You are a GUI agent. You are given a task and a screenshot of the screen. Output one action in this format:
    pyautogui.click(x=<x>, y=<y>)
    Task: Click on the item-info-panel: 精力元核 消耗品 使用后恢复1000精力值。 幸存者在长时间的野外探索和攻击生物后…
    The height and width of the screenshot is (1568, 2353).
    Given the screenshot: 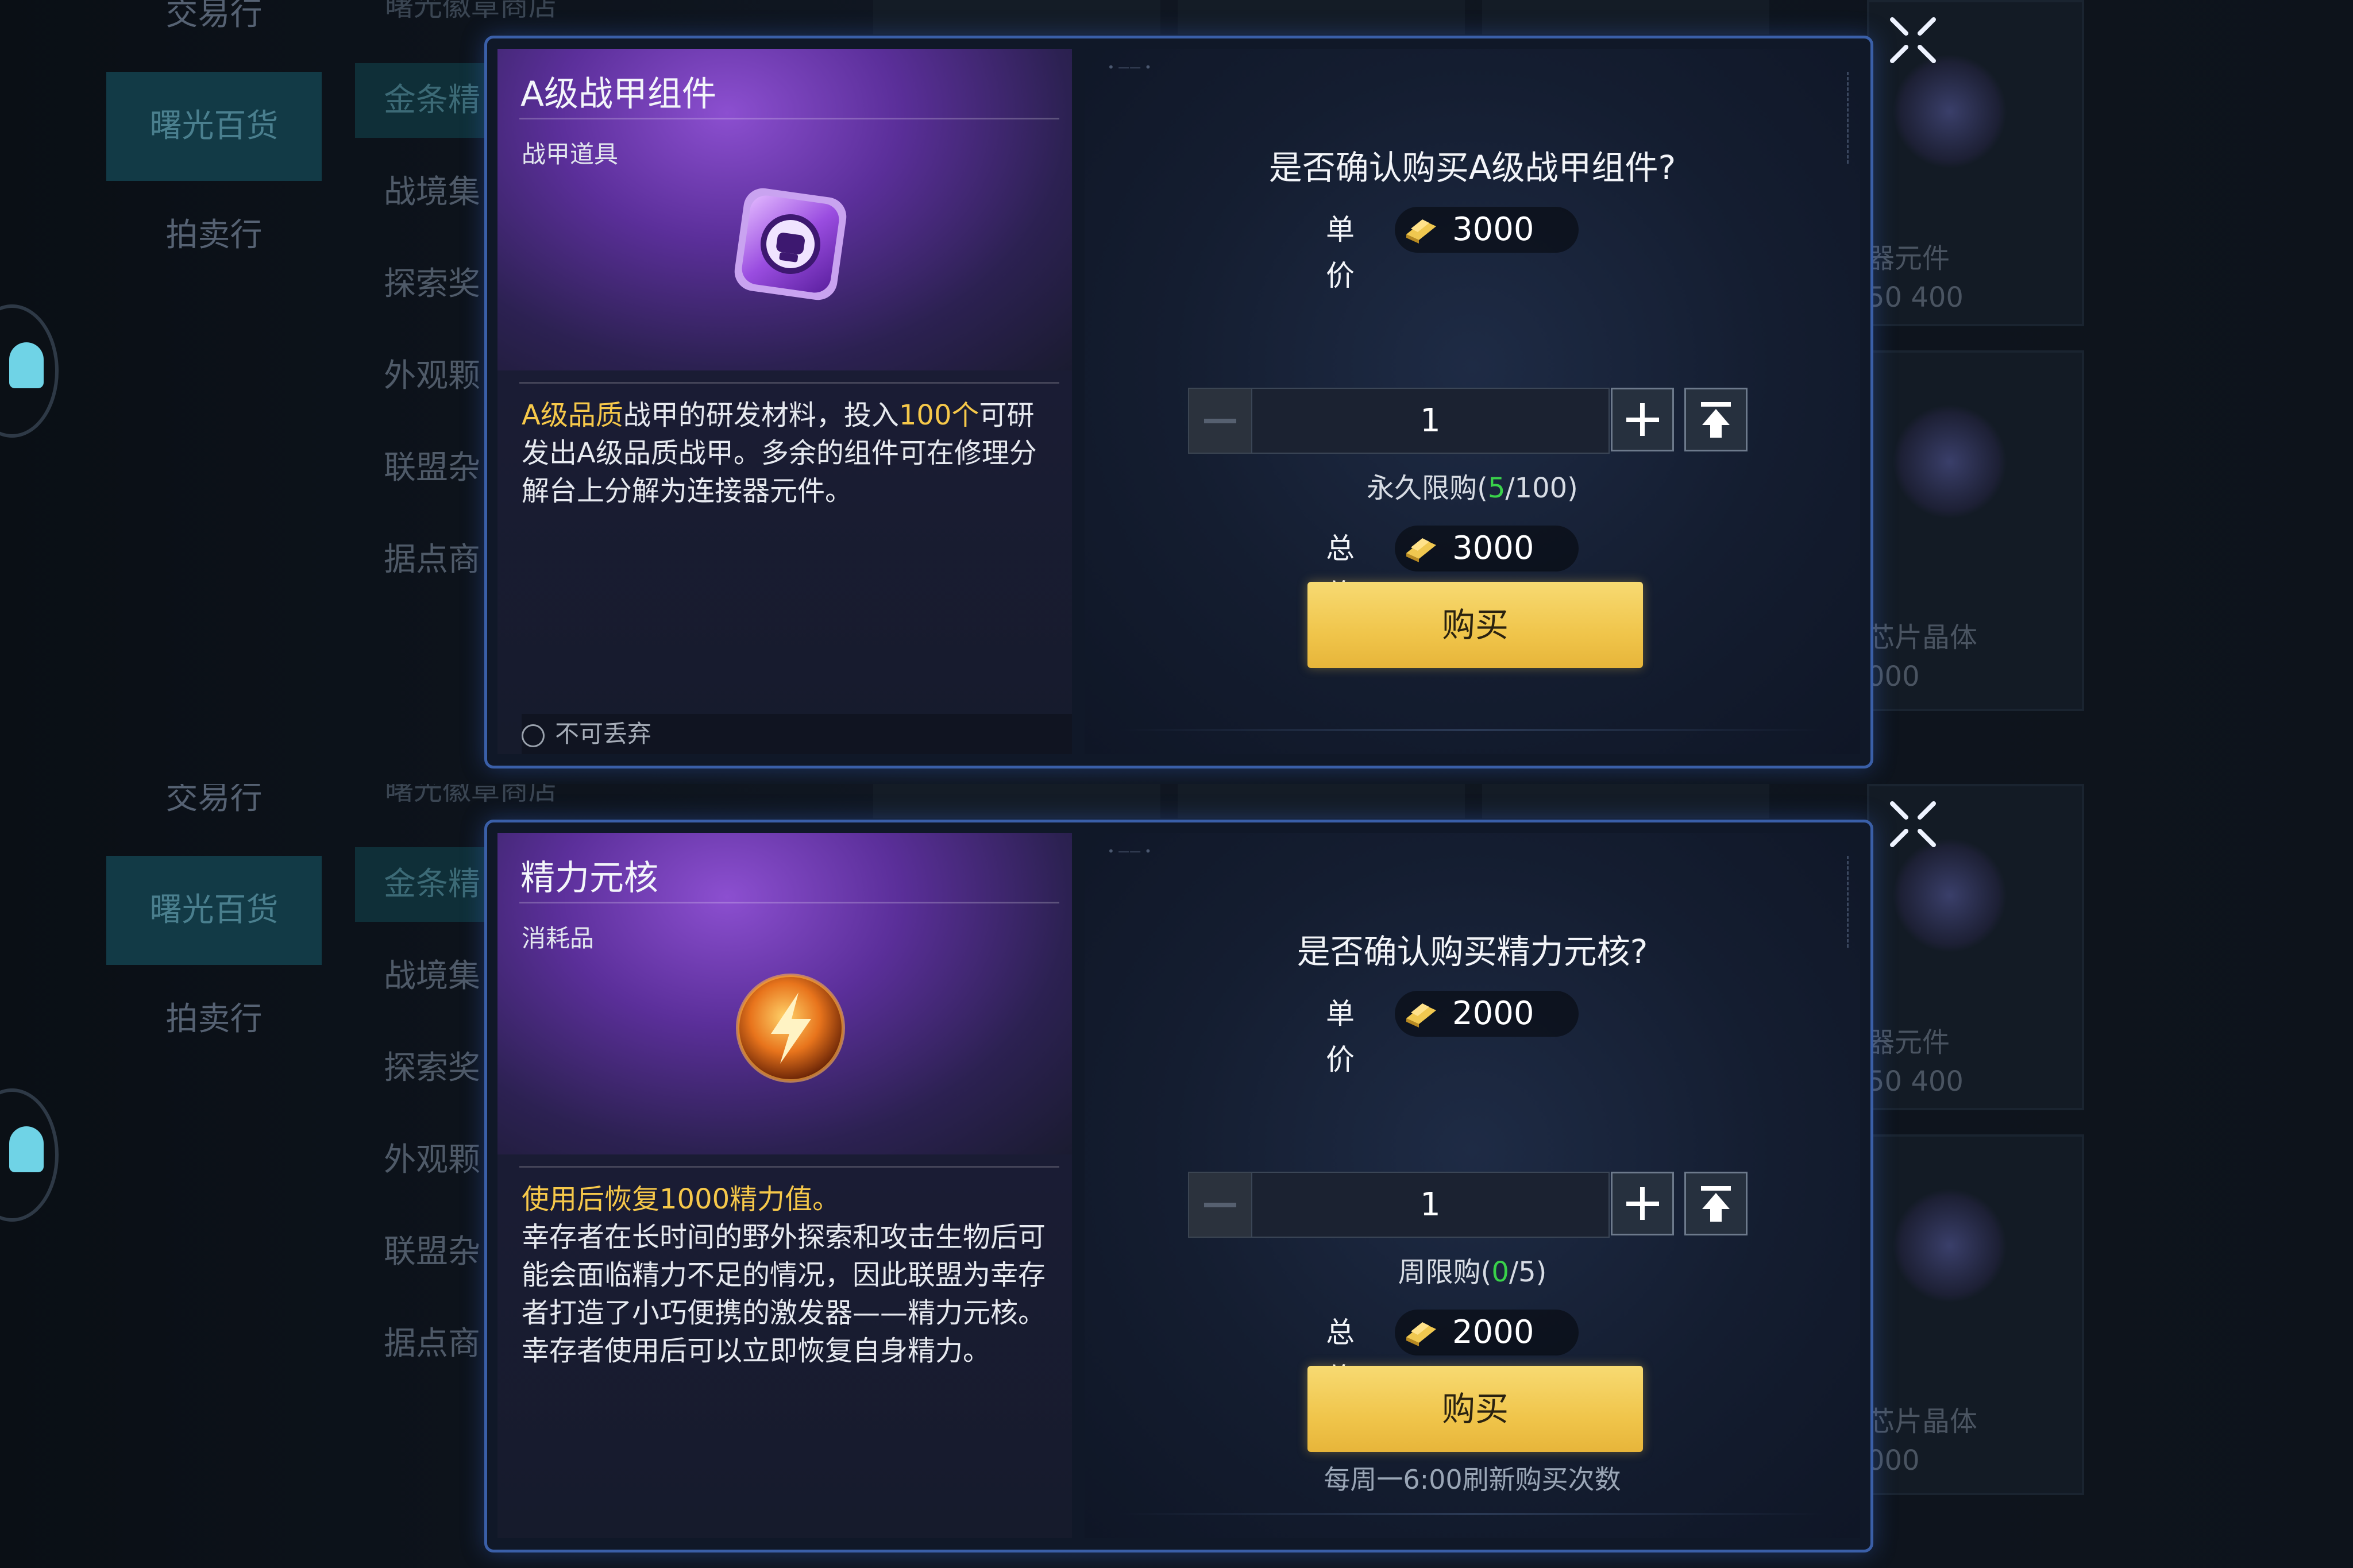 What is the action you would take?
    pyautogui.click(x=784, y=1185)
    